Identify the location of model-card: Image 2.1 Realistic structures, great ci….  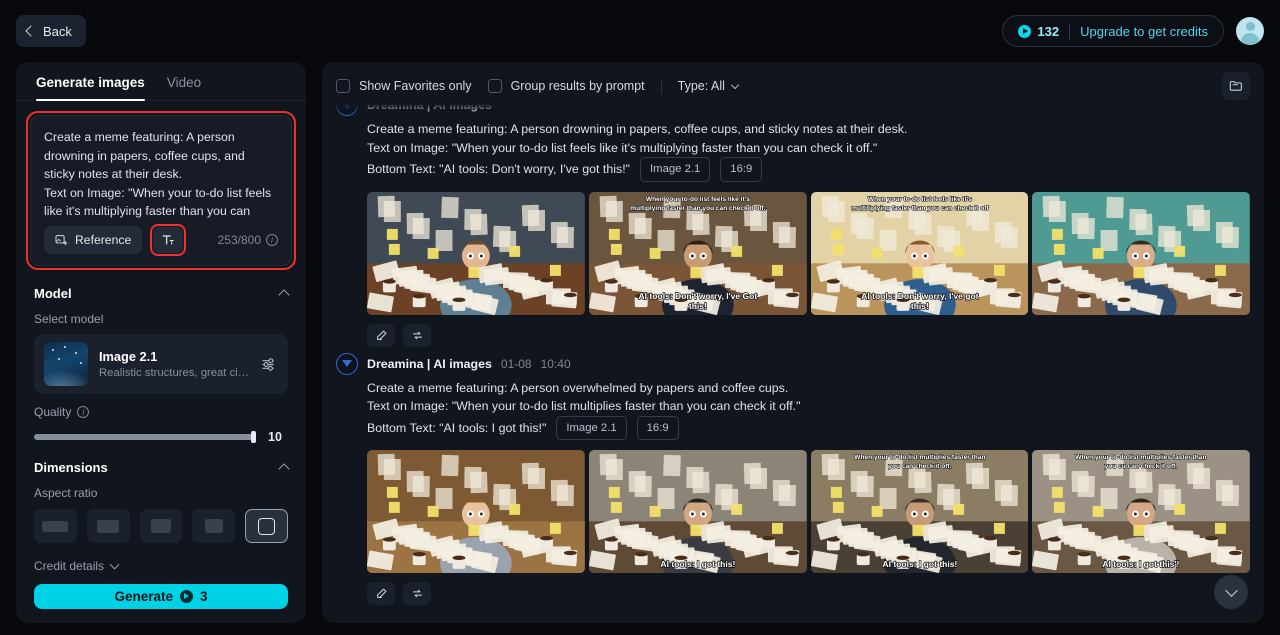
(161, 364).